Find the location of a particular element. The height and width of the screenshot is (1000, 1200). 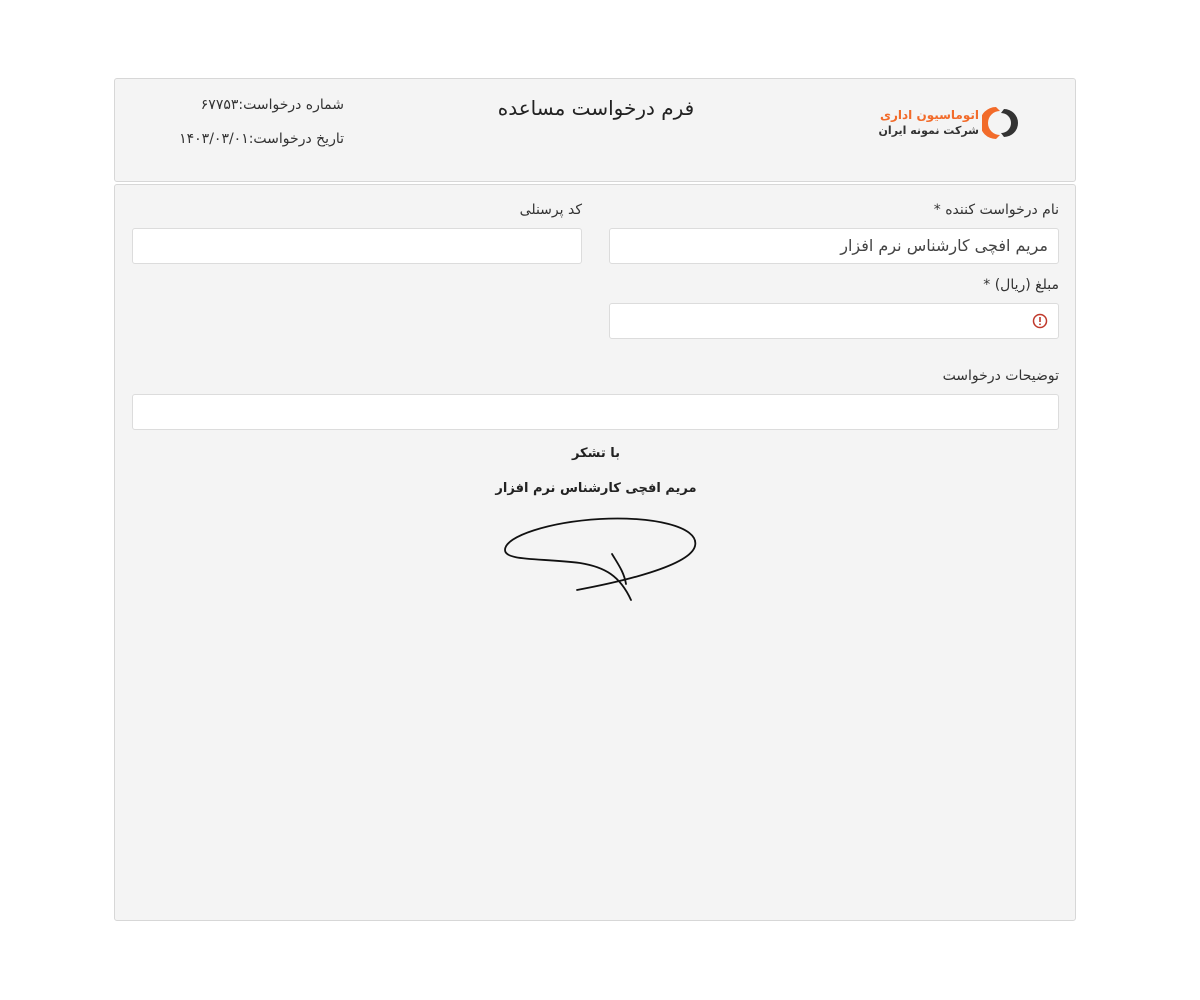

description-input is located at coordinates (595, 412).